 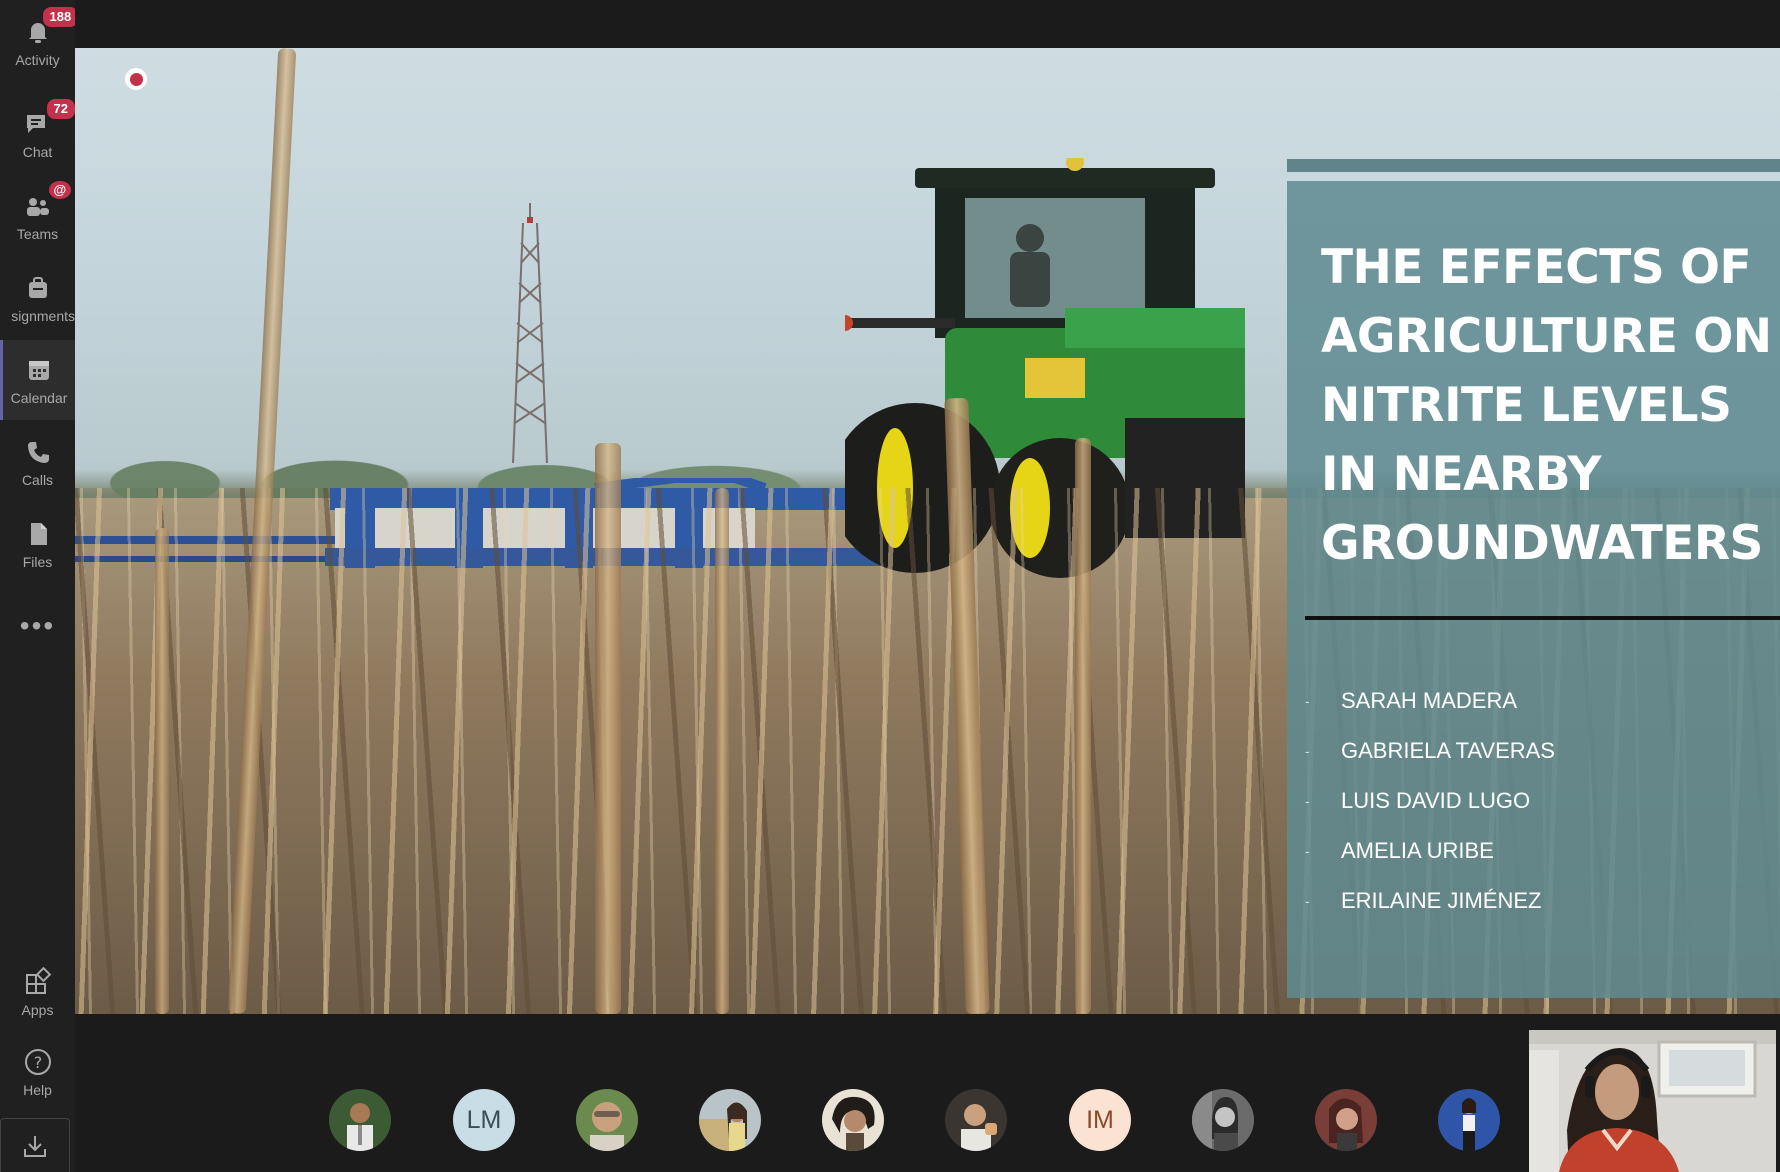 I want to click on calendar-icon, so click(x=39, y=370).